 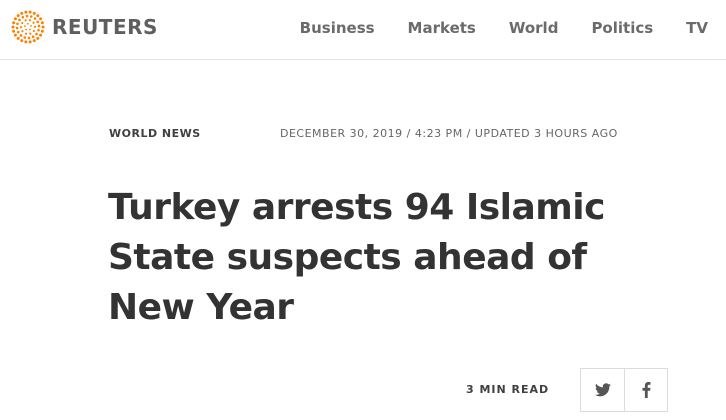 I want to click on logo-text: REUTERS, so click(x=105, y=27).